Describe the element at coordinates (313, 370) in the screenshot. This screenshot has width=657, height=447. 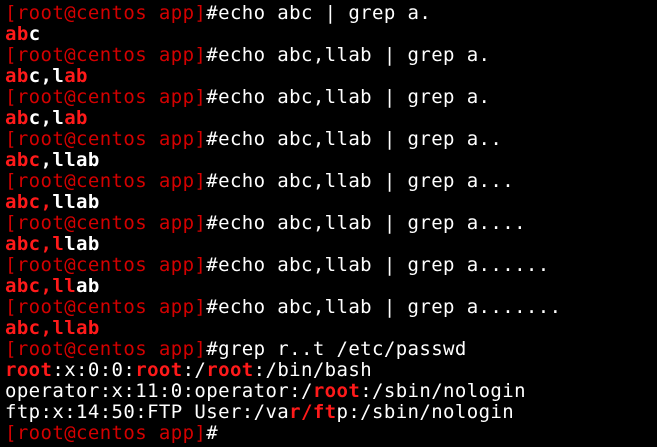
I see `output-text: :/bin/bash` at that location.